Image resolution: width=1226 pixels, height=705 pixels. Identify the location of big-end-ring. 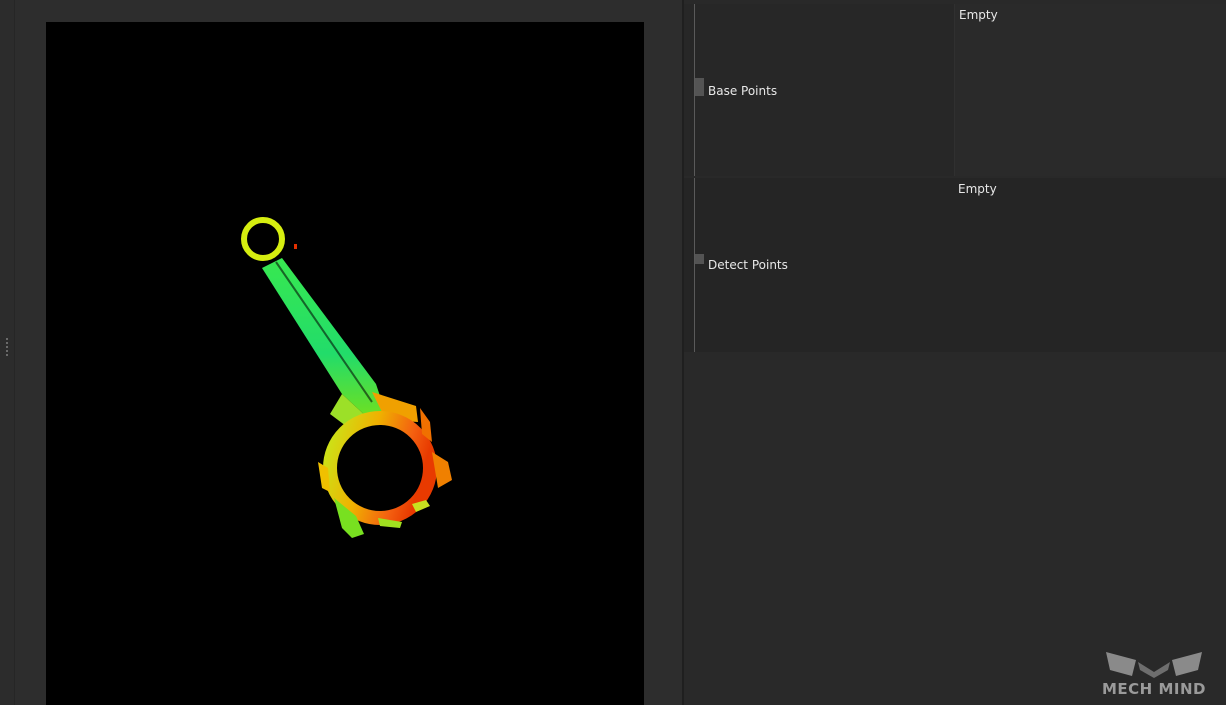
(380, 468).